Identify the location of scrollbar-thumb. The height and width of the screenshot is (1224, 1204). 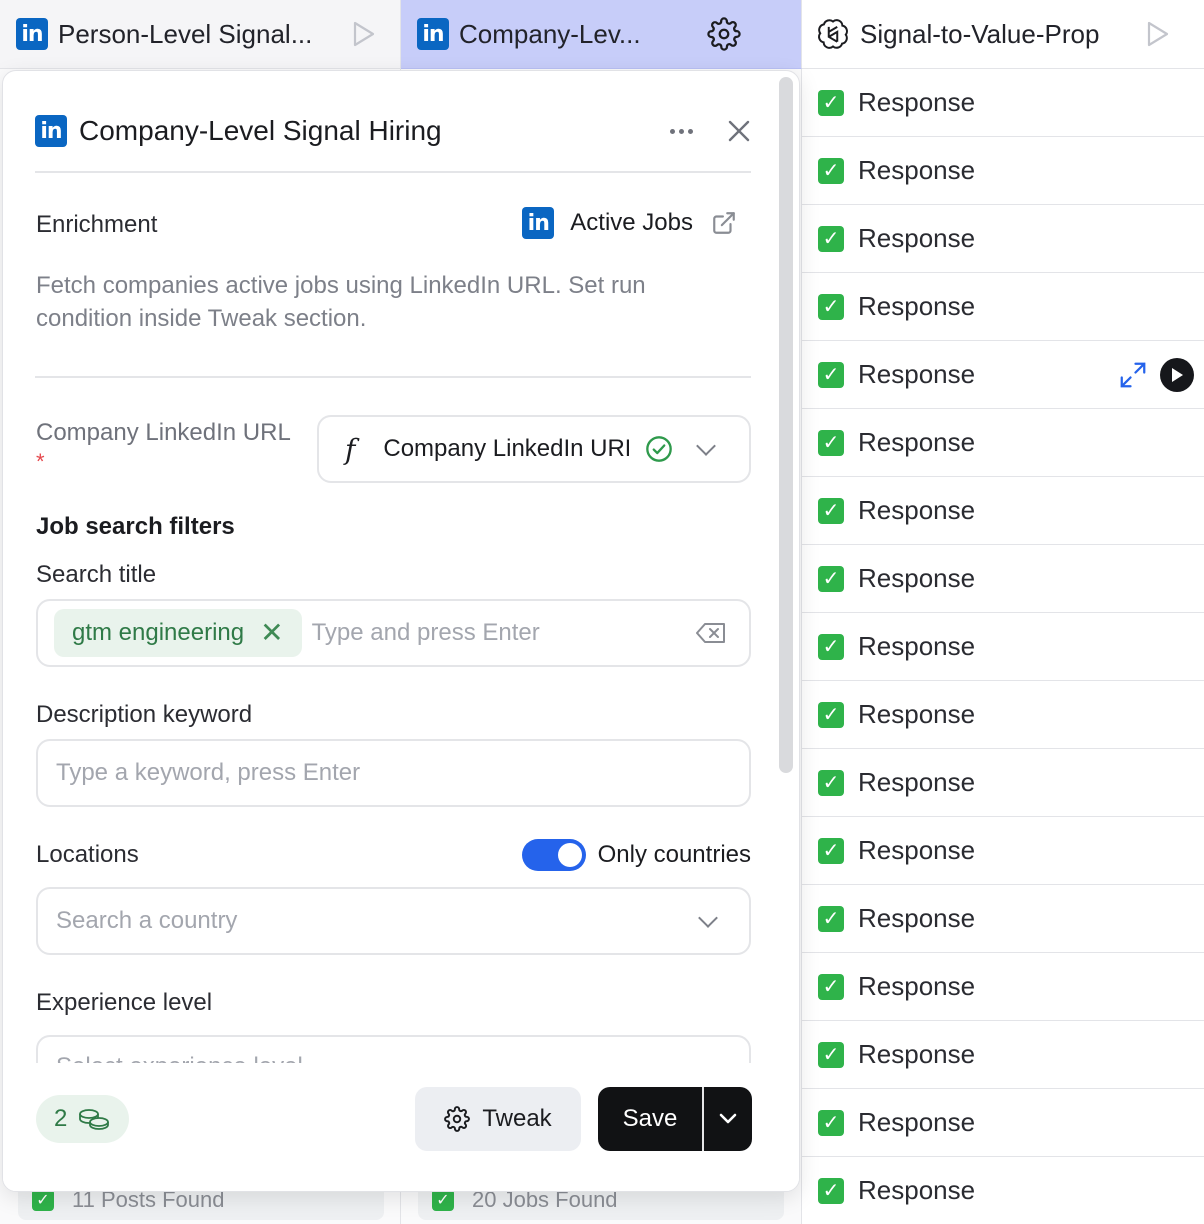
(786, 425).